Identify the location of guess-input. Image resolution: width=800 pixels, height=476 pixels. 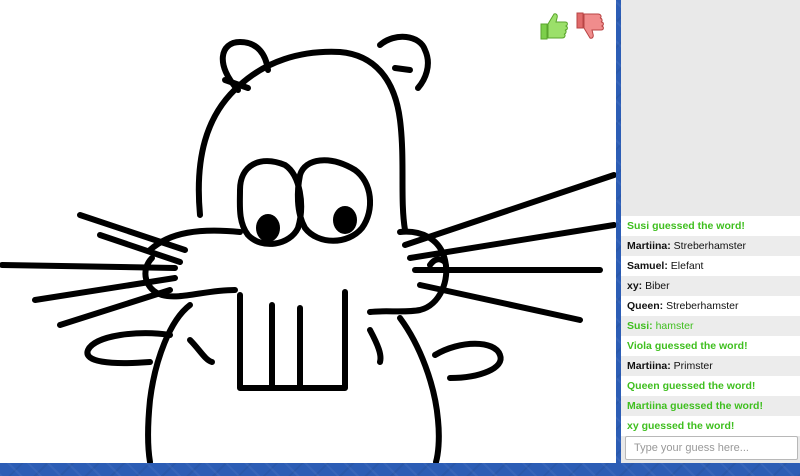
(711, 448).